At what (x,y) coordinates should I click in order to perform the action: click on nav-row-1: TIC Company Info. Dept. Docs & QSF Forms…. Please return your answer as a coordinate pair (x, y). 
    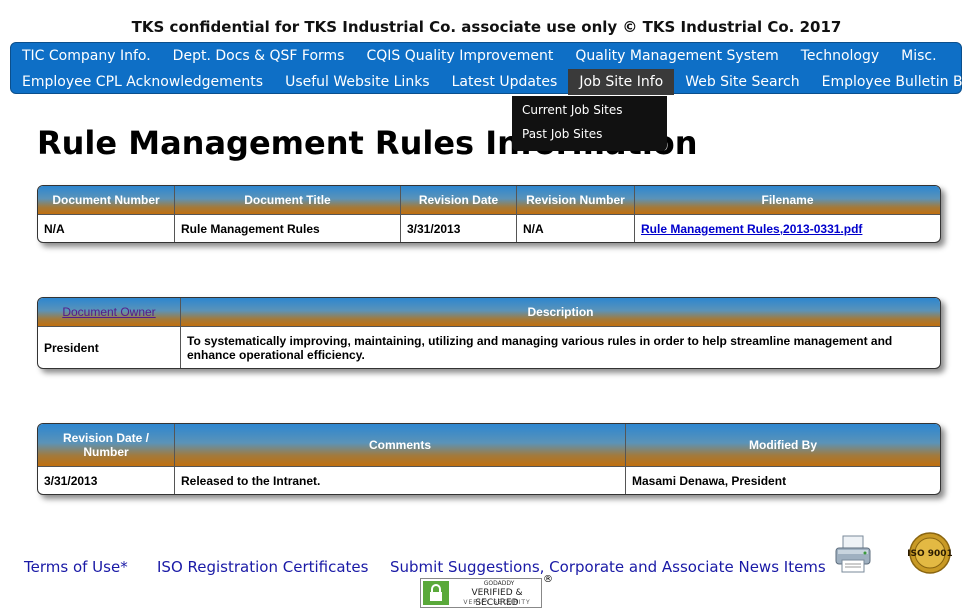
    Looking at the image, I should click on (479, 56).